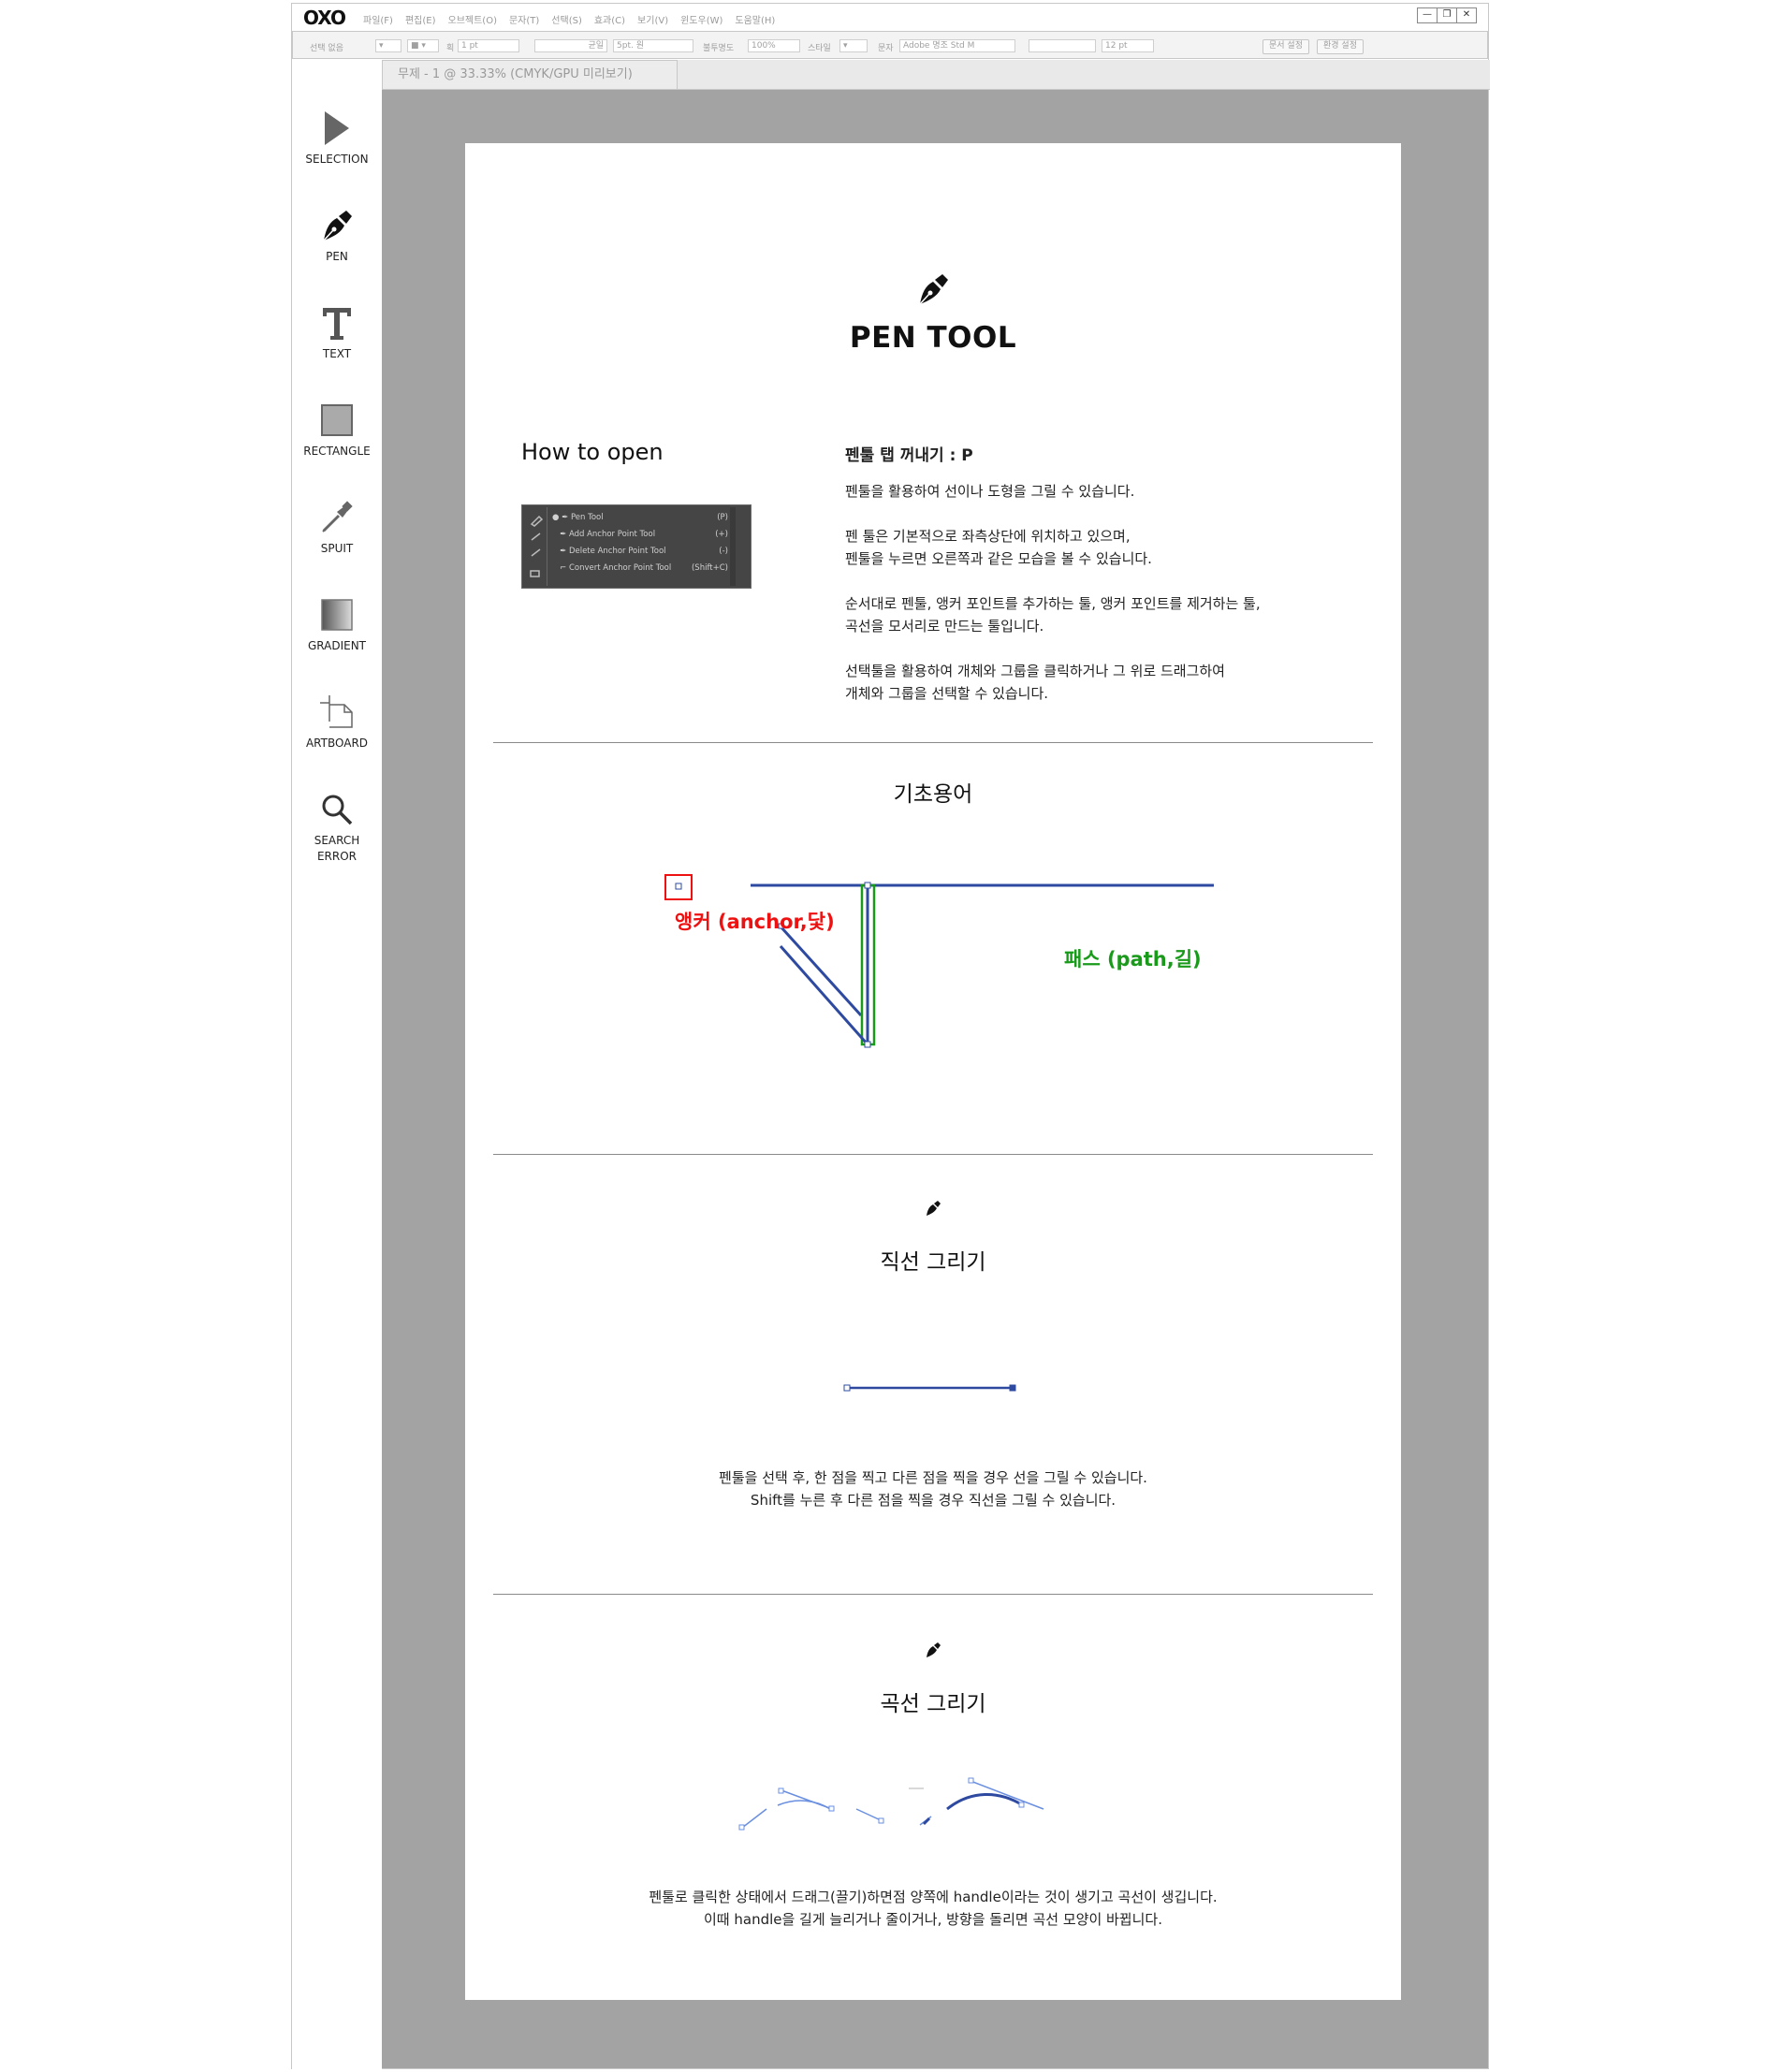  What do you see at coordinates (640, 551) in the screenshot?
I see `menu-item-delete-anchor: ✒ Delete Anchor Point Tool (-)` at bounding box center [640, 551].